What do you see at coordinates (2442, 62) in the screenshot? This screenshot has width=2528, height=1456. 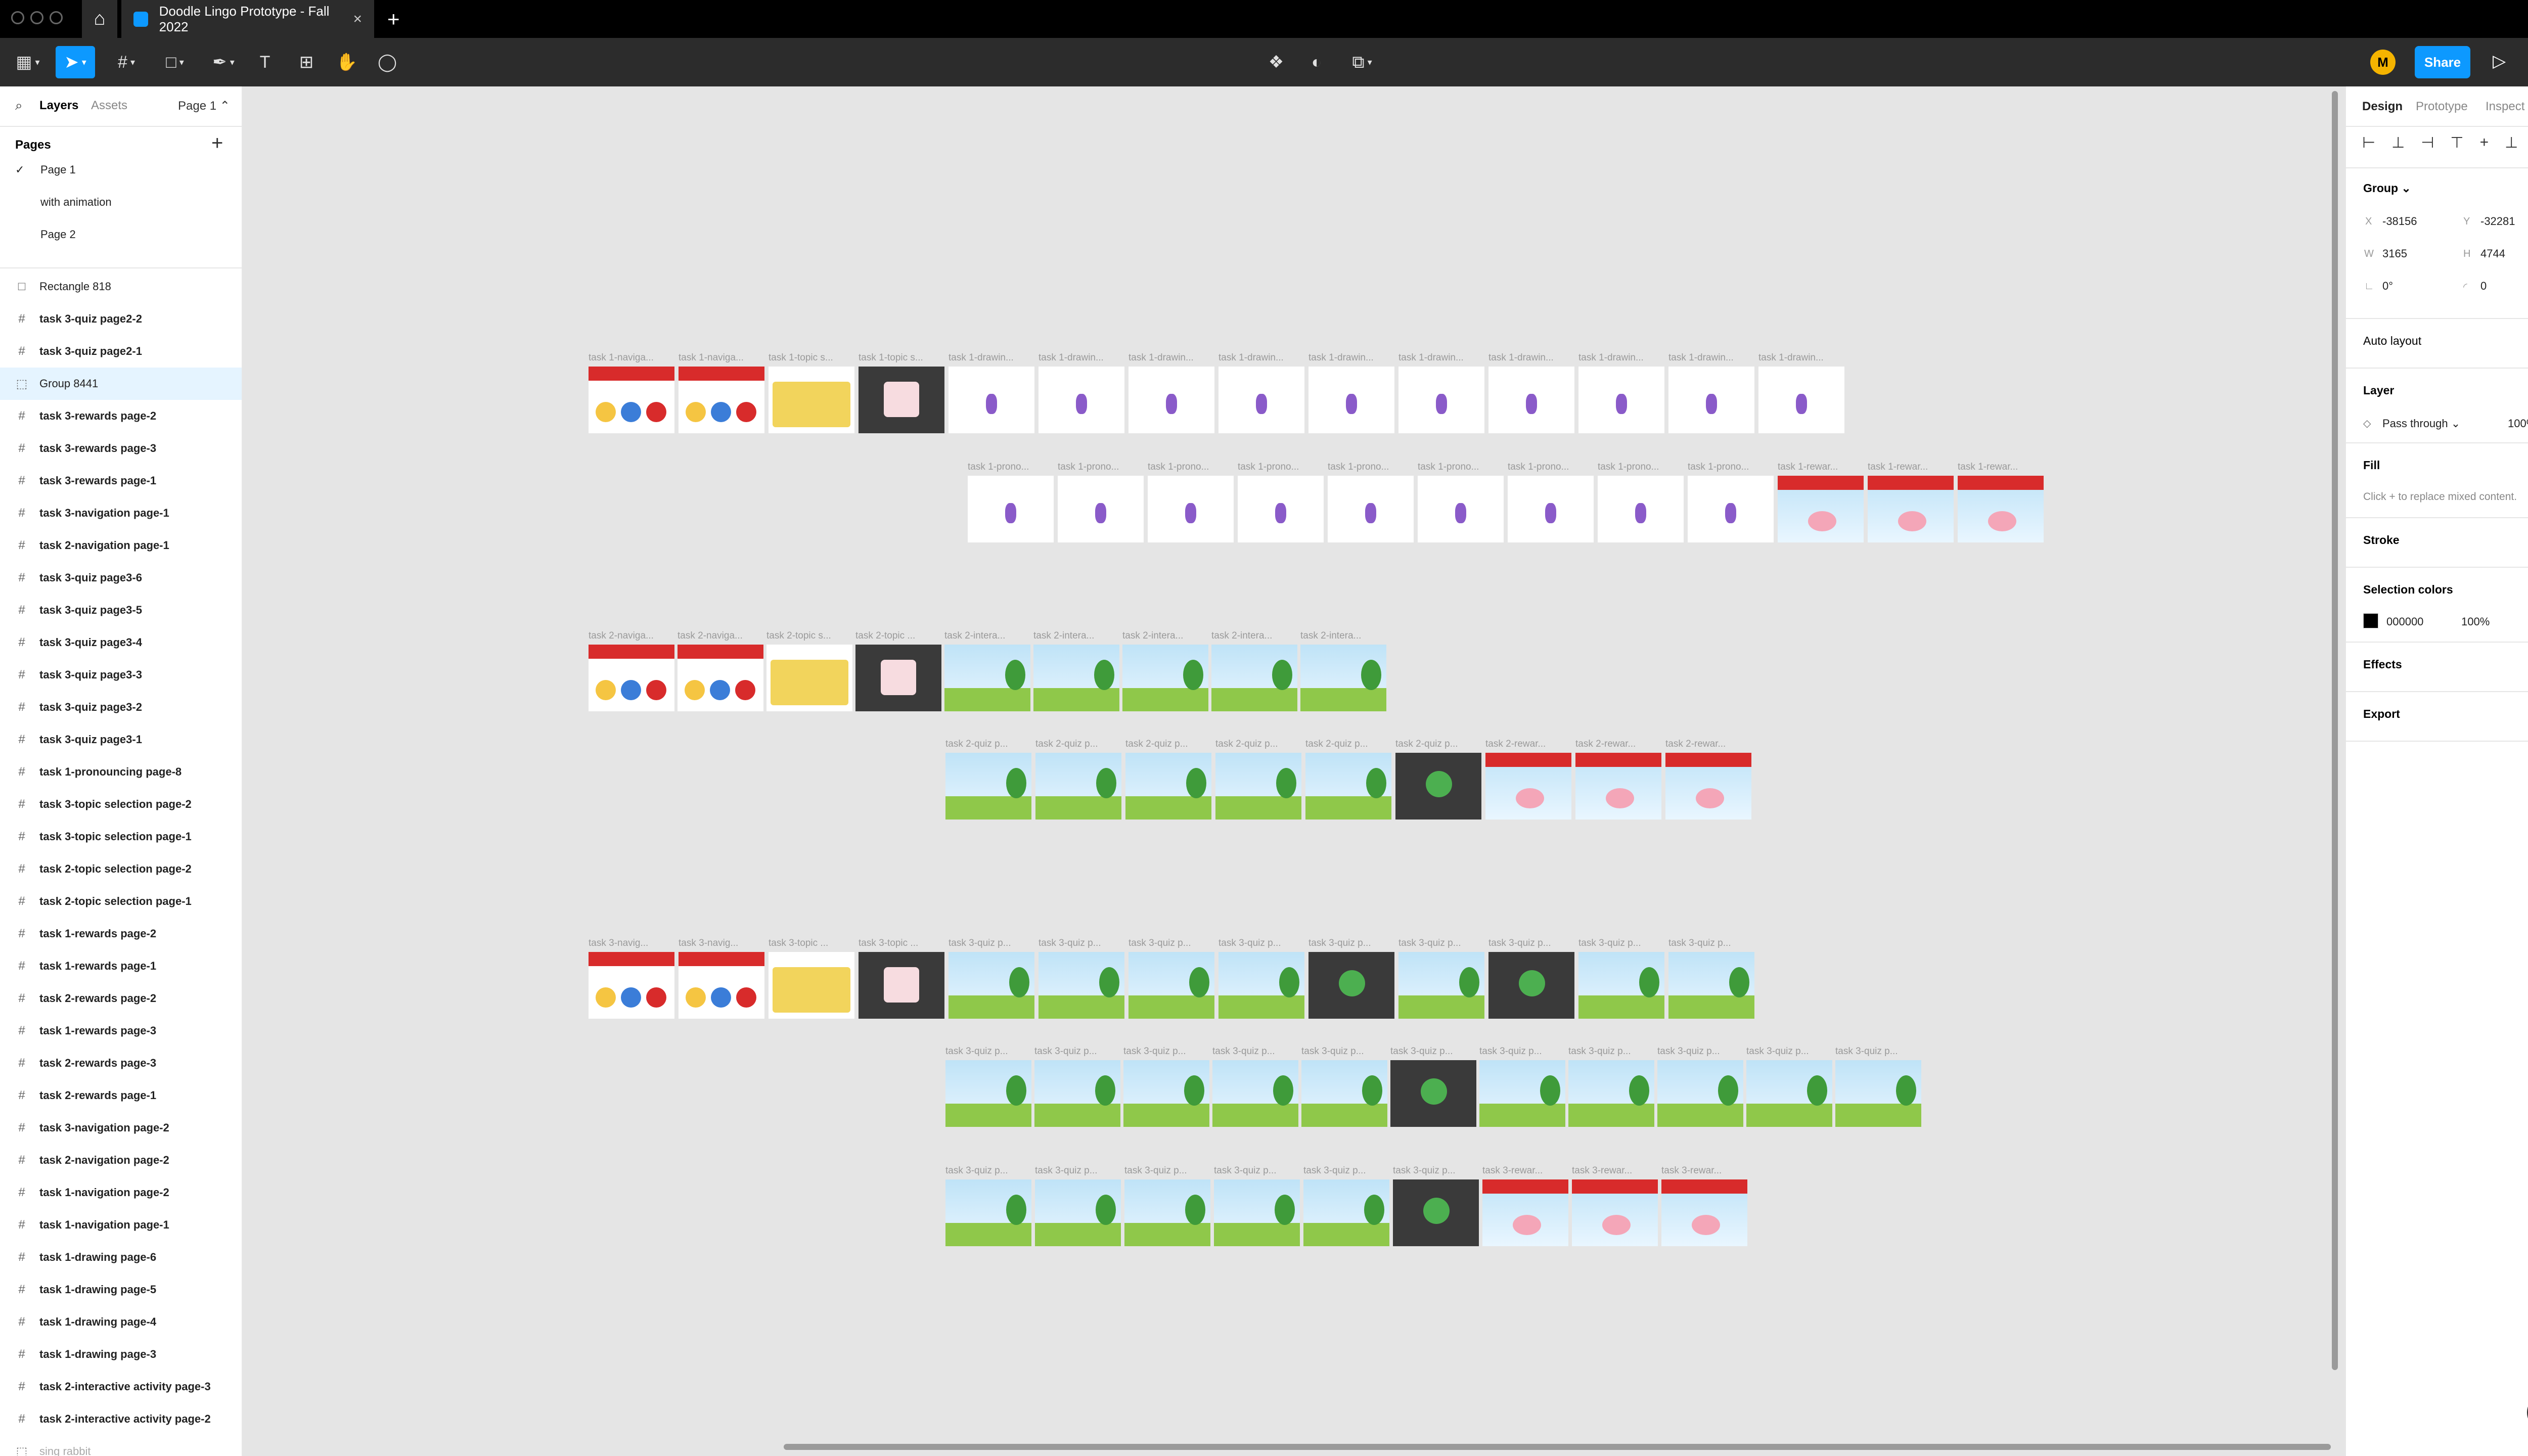 I see `share-button: Share` at bounding box center [2442, 62].